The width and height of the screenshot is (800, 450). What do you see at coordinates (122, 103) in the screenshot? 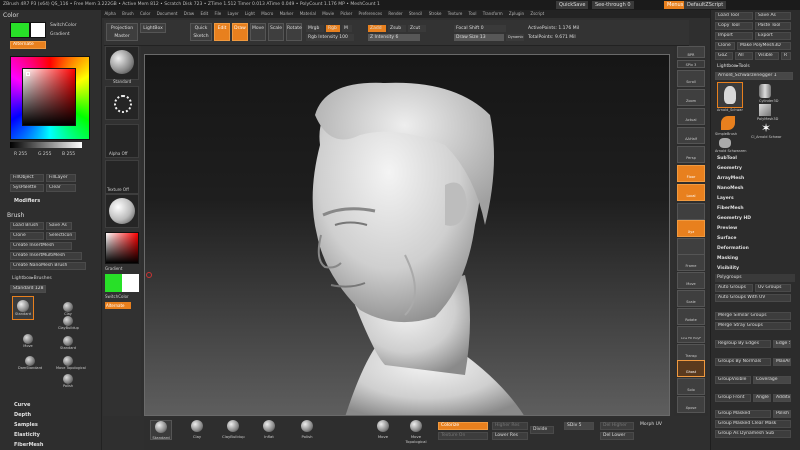
I see `stroke-slot` at bounding box center [122, 103].